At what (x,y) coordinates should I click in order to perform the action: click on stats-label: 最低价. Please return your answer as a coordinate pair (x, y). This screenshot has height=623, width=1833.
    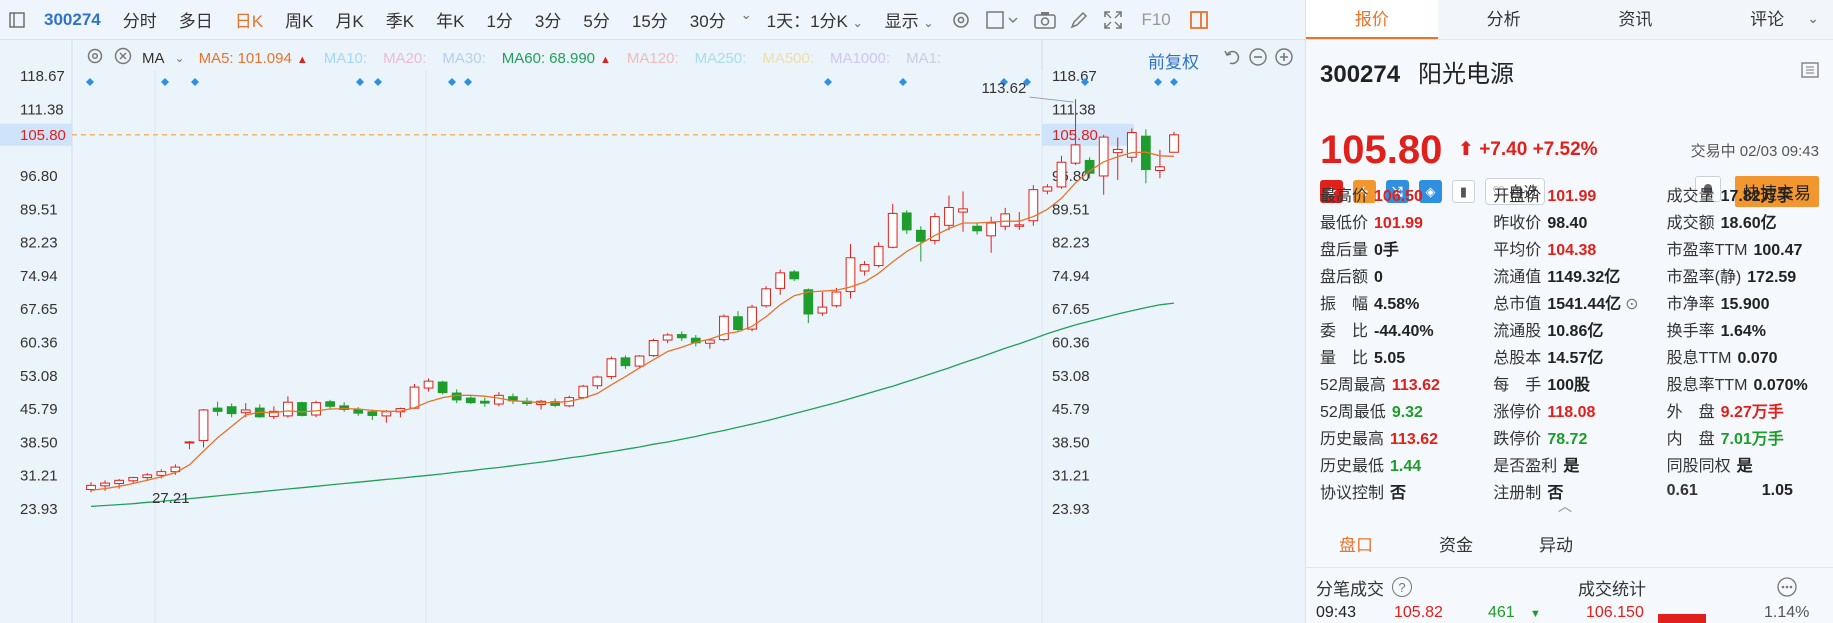
    Looking at the image, I should click on (1344, 223).